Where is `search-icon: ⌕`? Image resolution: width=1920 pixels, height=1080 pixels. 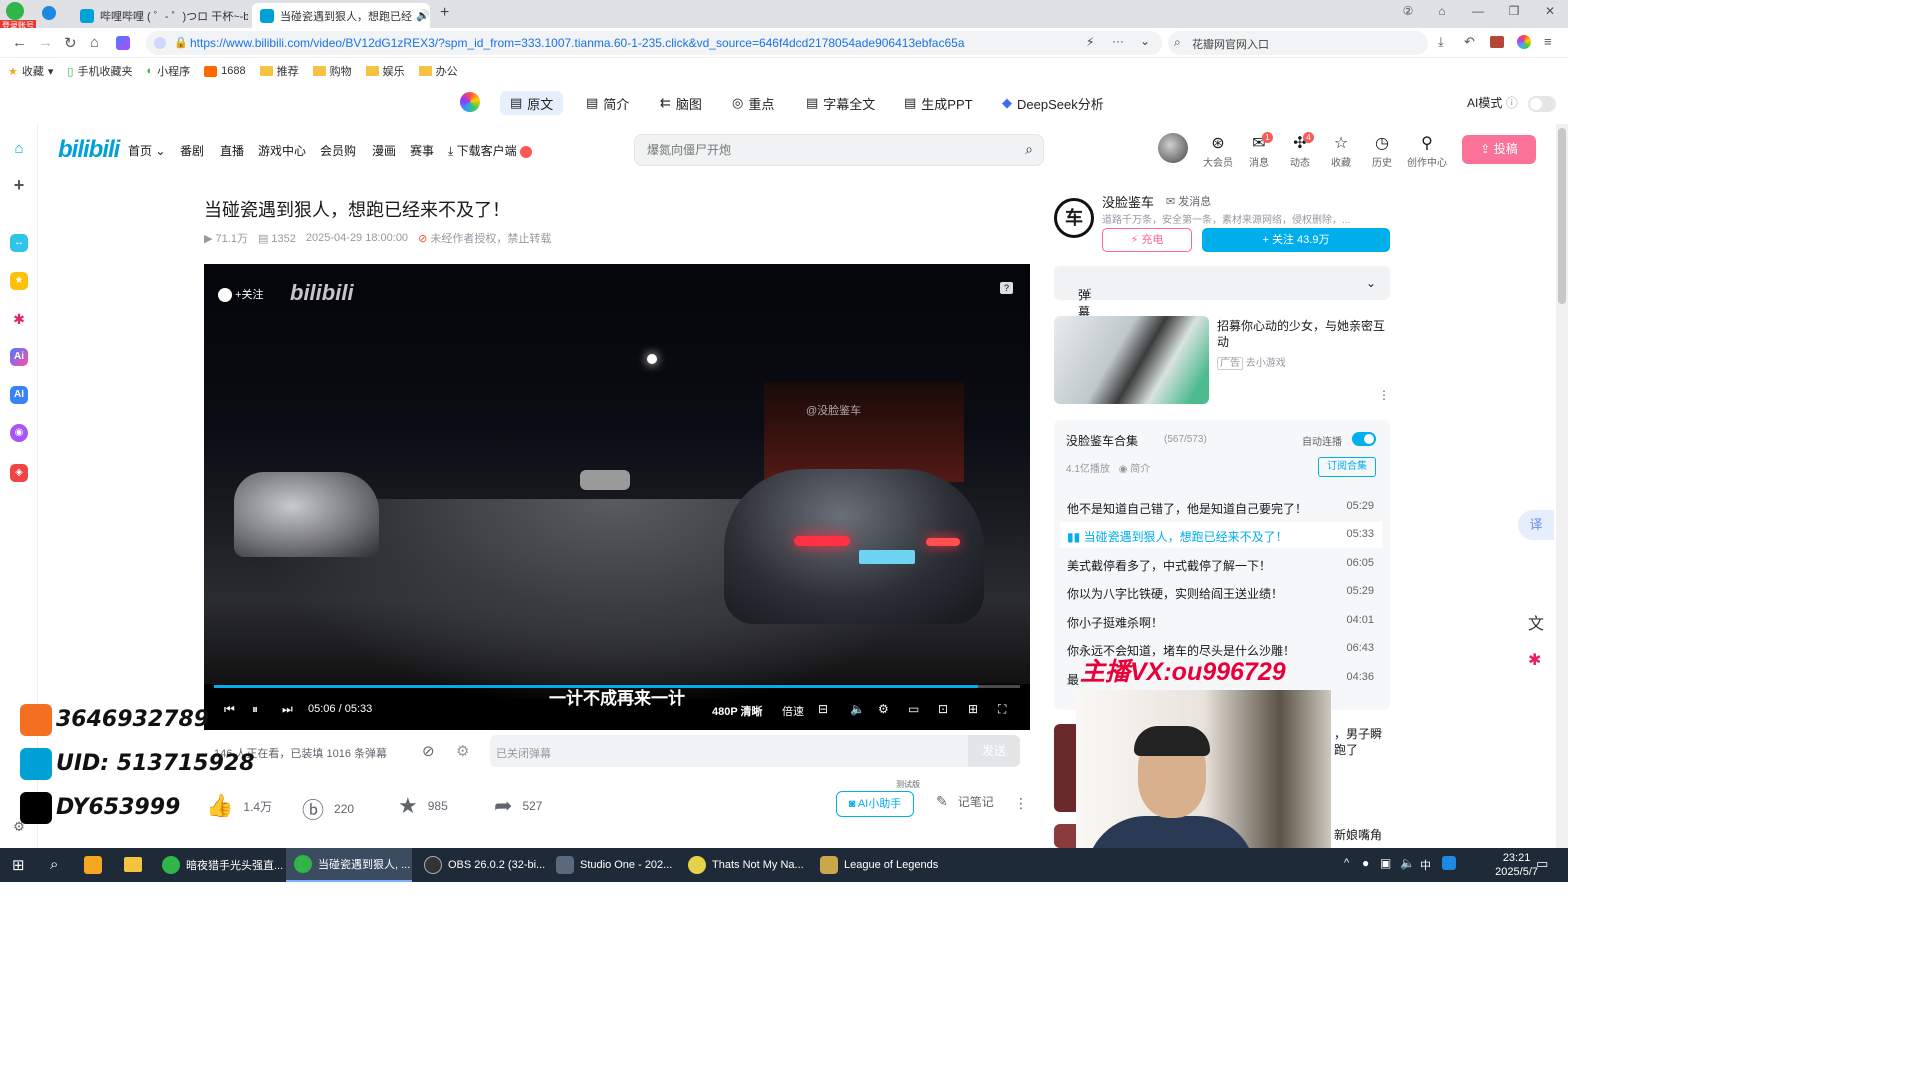
search-icon: ⌕ is located at coordinates (54, 864).